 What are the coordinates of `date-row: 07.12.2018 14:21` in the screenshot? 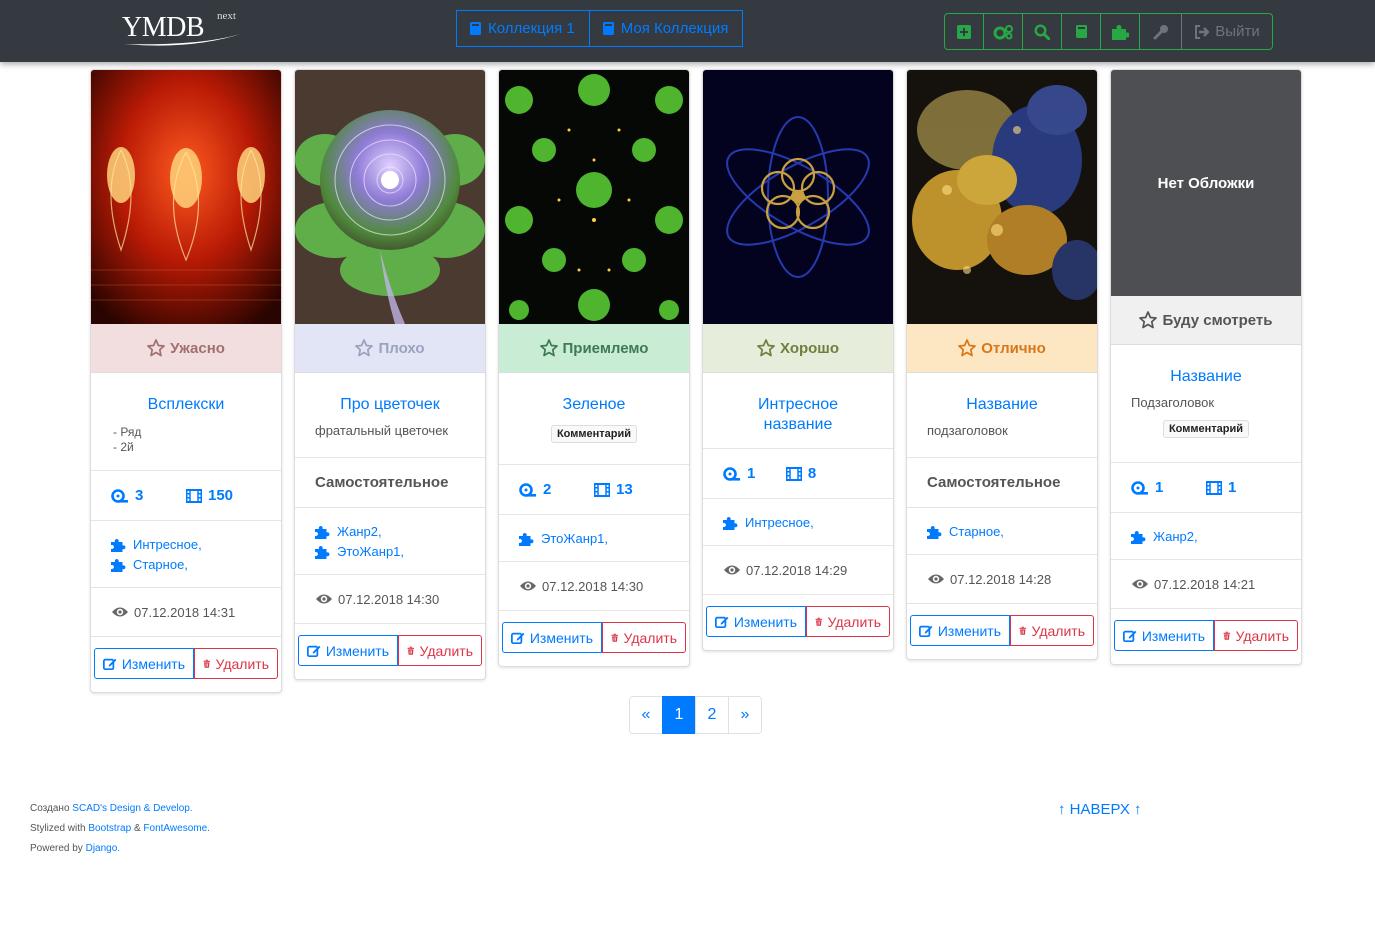 It's located at (1206, 584).